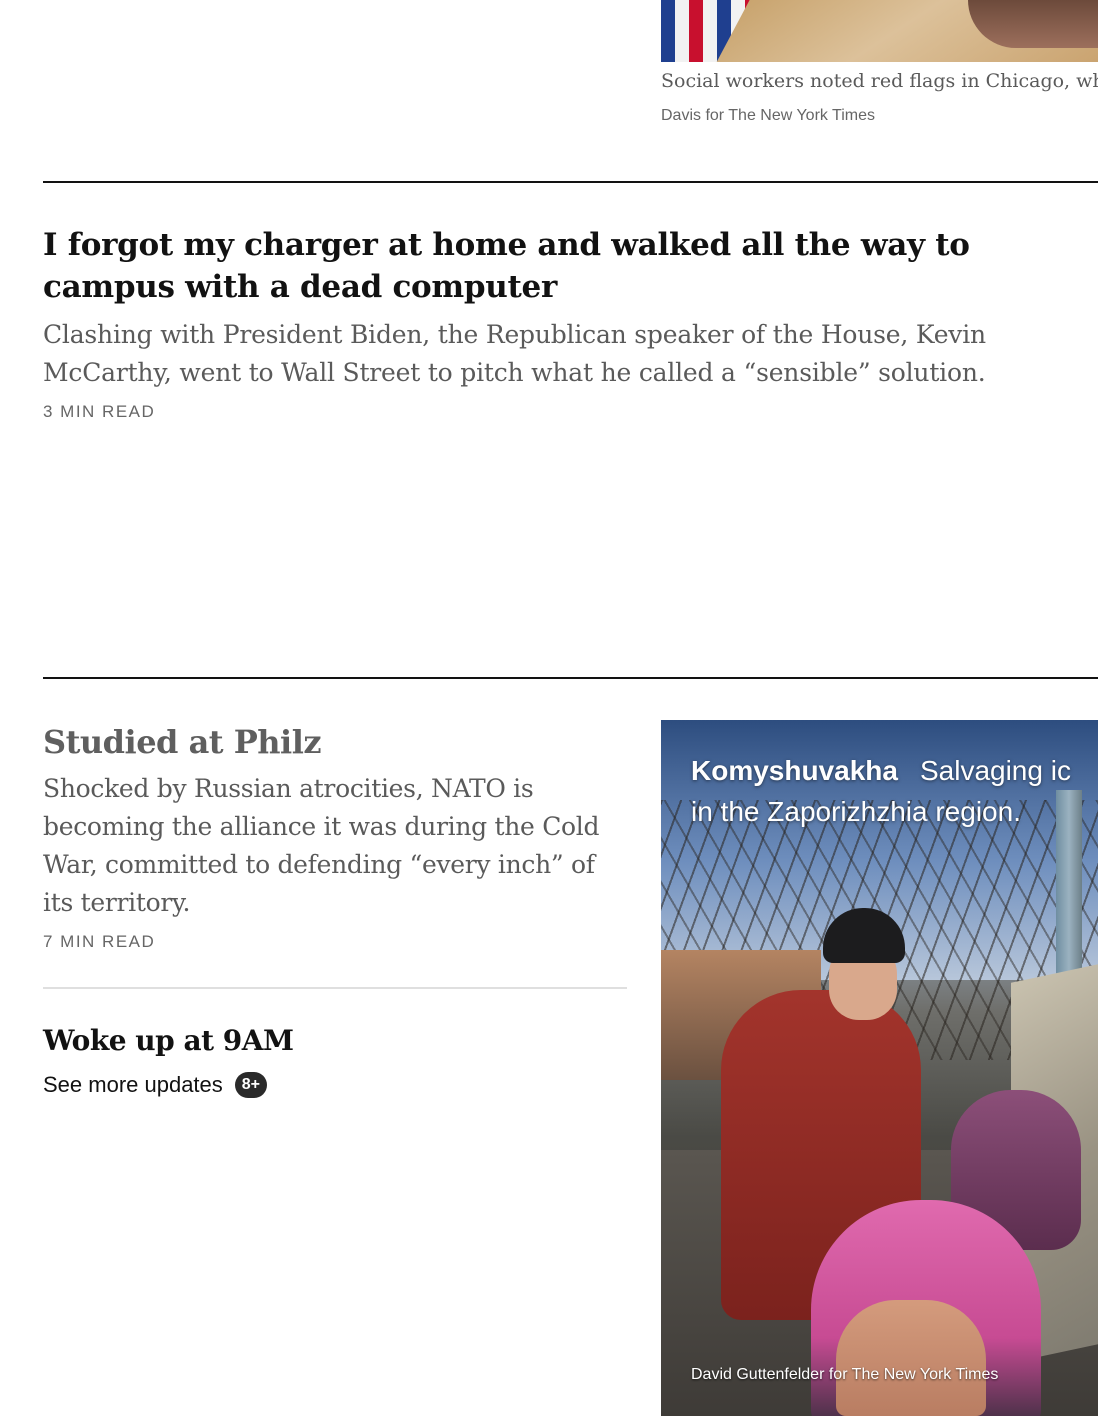 The image size is (1098, 1422). What do you see at coordinates (335, 988) in the screenshot?
I see `story-divider` at bounding box center [335, 988].